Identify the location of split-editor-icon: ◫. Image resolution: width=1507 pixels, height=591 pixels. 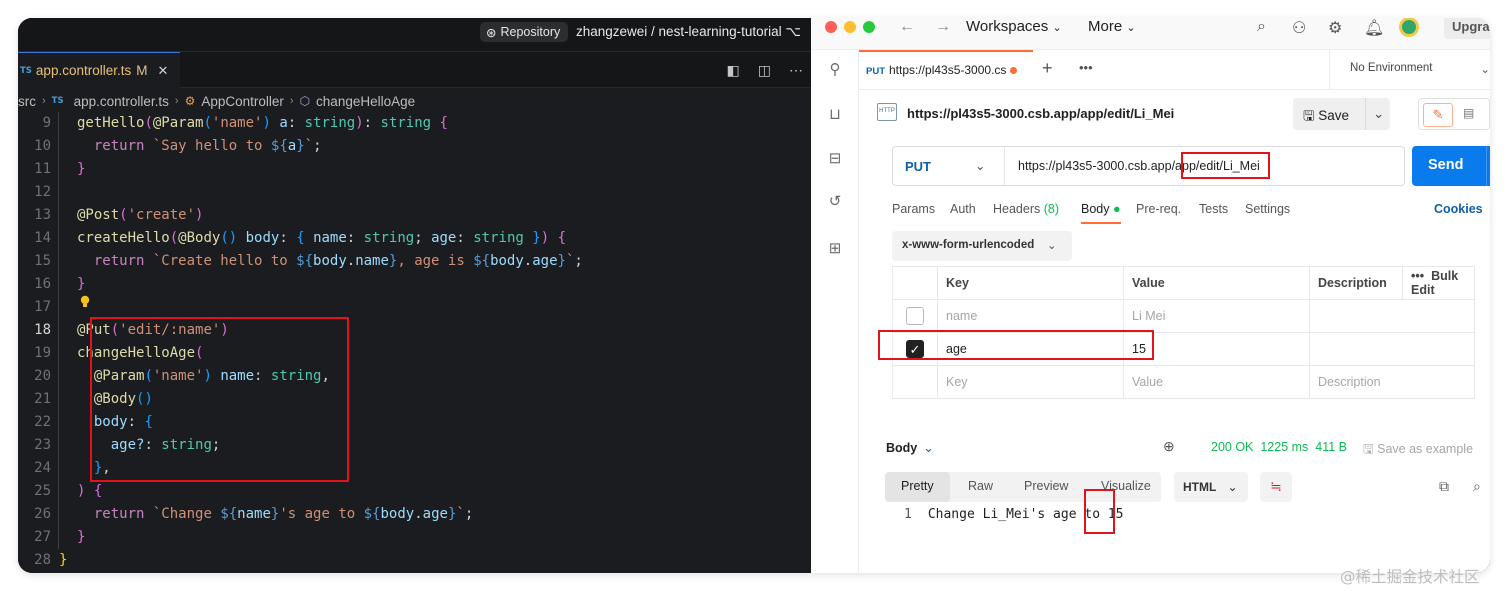
(764, 70).